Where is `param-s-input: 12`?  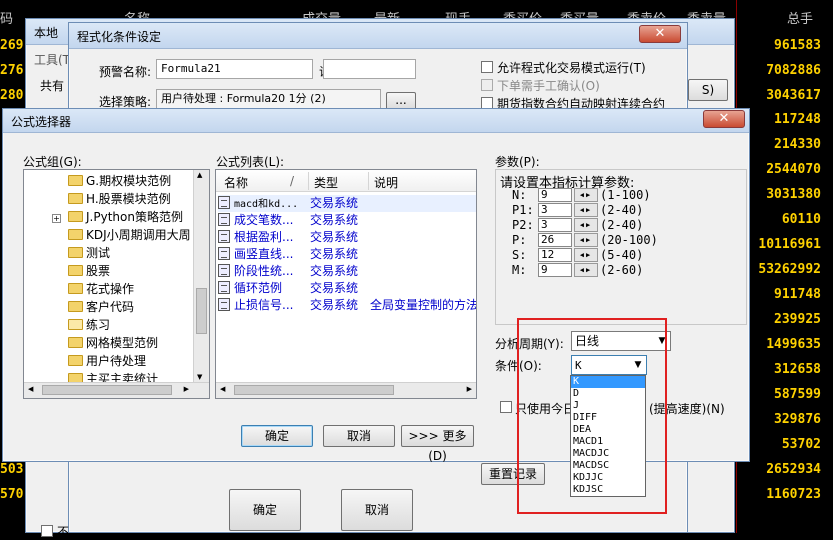
param-s-input: 12 is located at coordinates (555, 255).